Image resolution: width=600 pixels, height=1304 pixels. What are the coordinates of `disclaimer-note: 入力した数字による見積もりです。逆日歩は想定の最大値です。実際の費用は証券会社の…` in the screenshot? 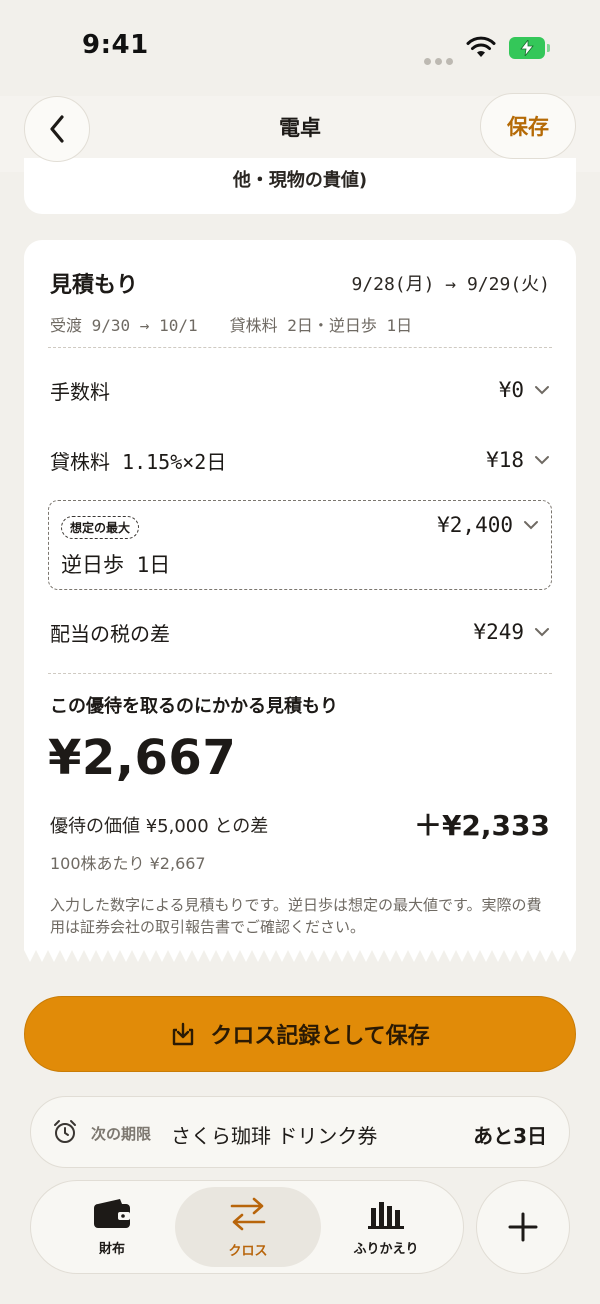 It's located at (296, 916).